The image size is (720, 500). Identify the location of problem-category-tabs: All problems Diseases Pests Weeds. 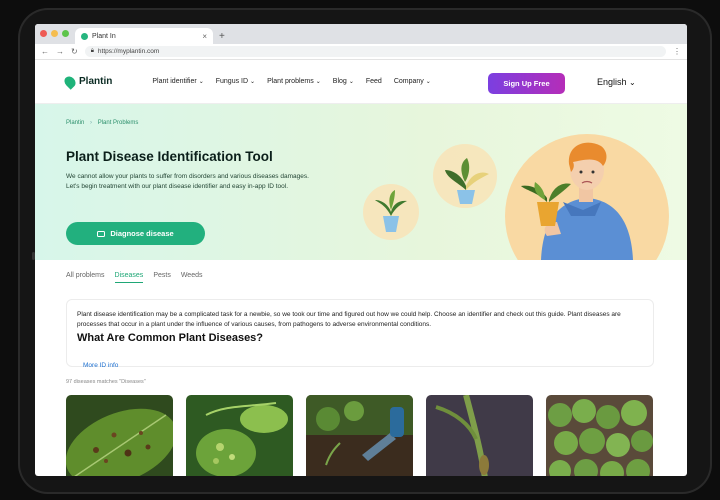
(134, 277).